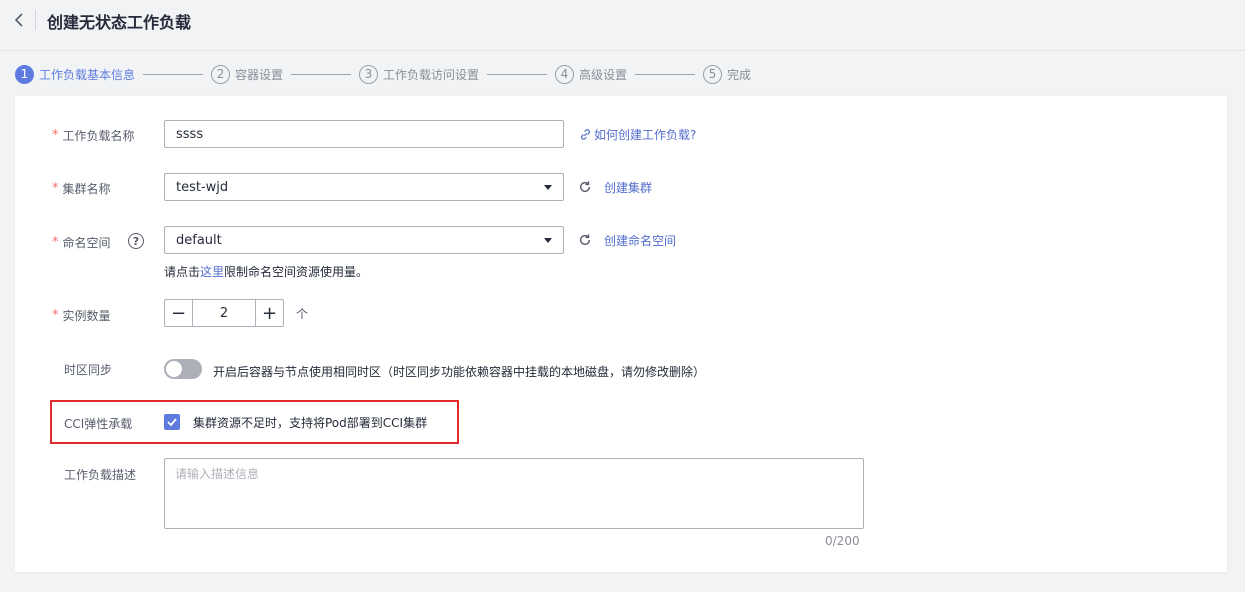 The image size is (1245, 592). I want to click on step-container-settings: 2 容器设置, so click(247, 74).